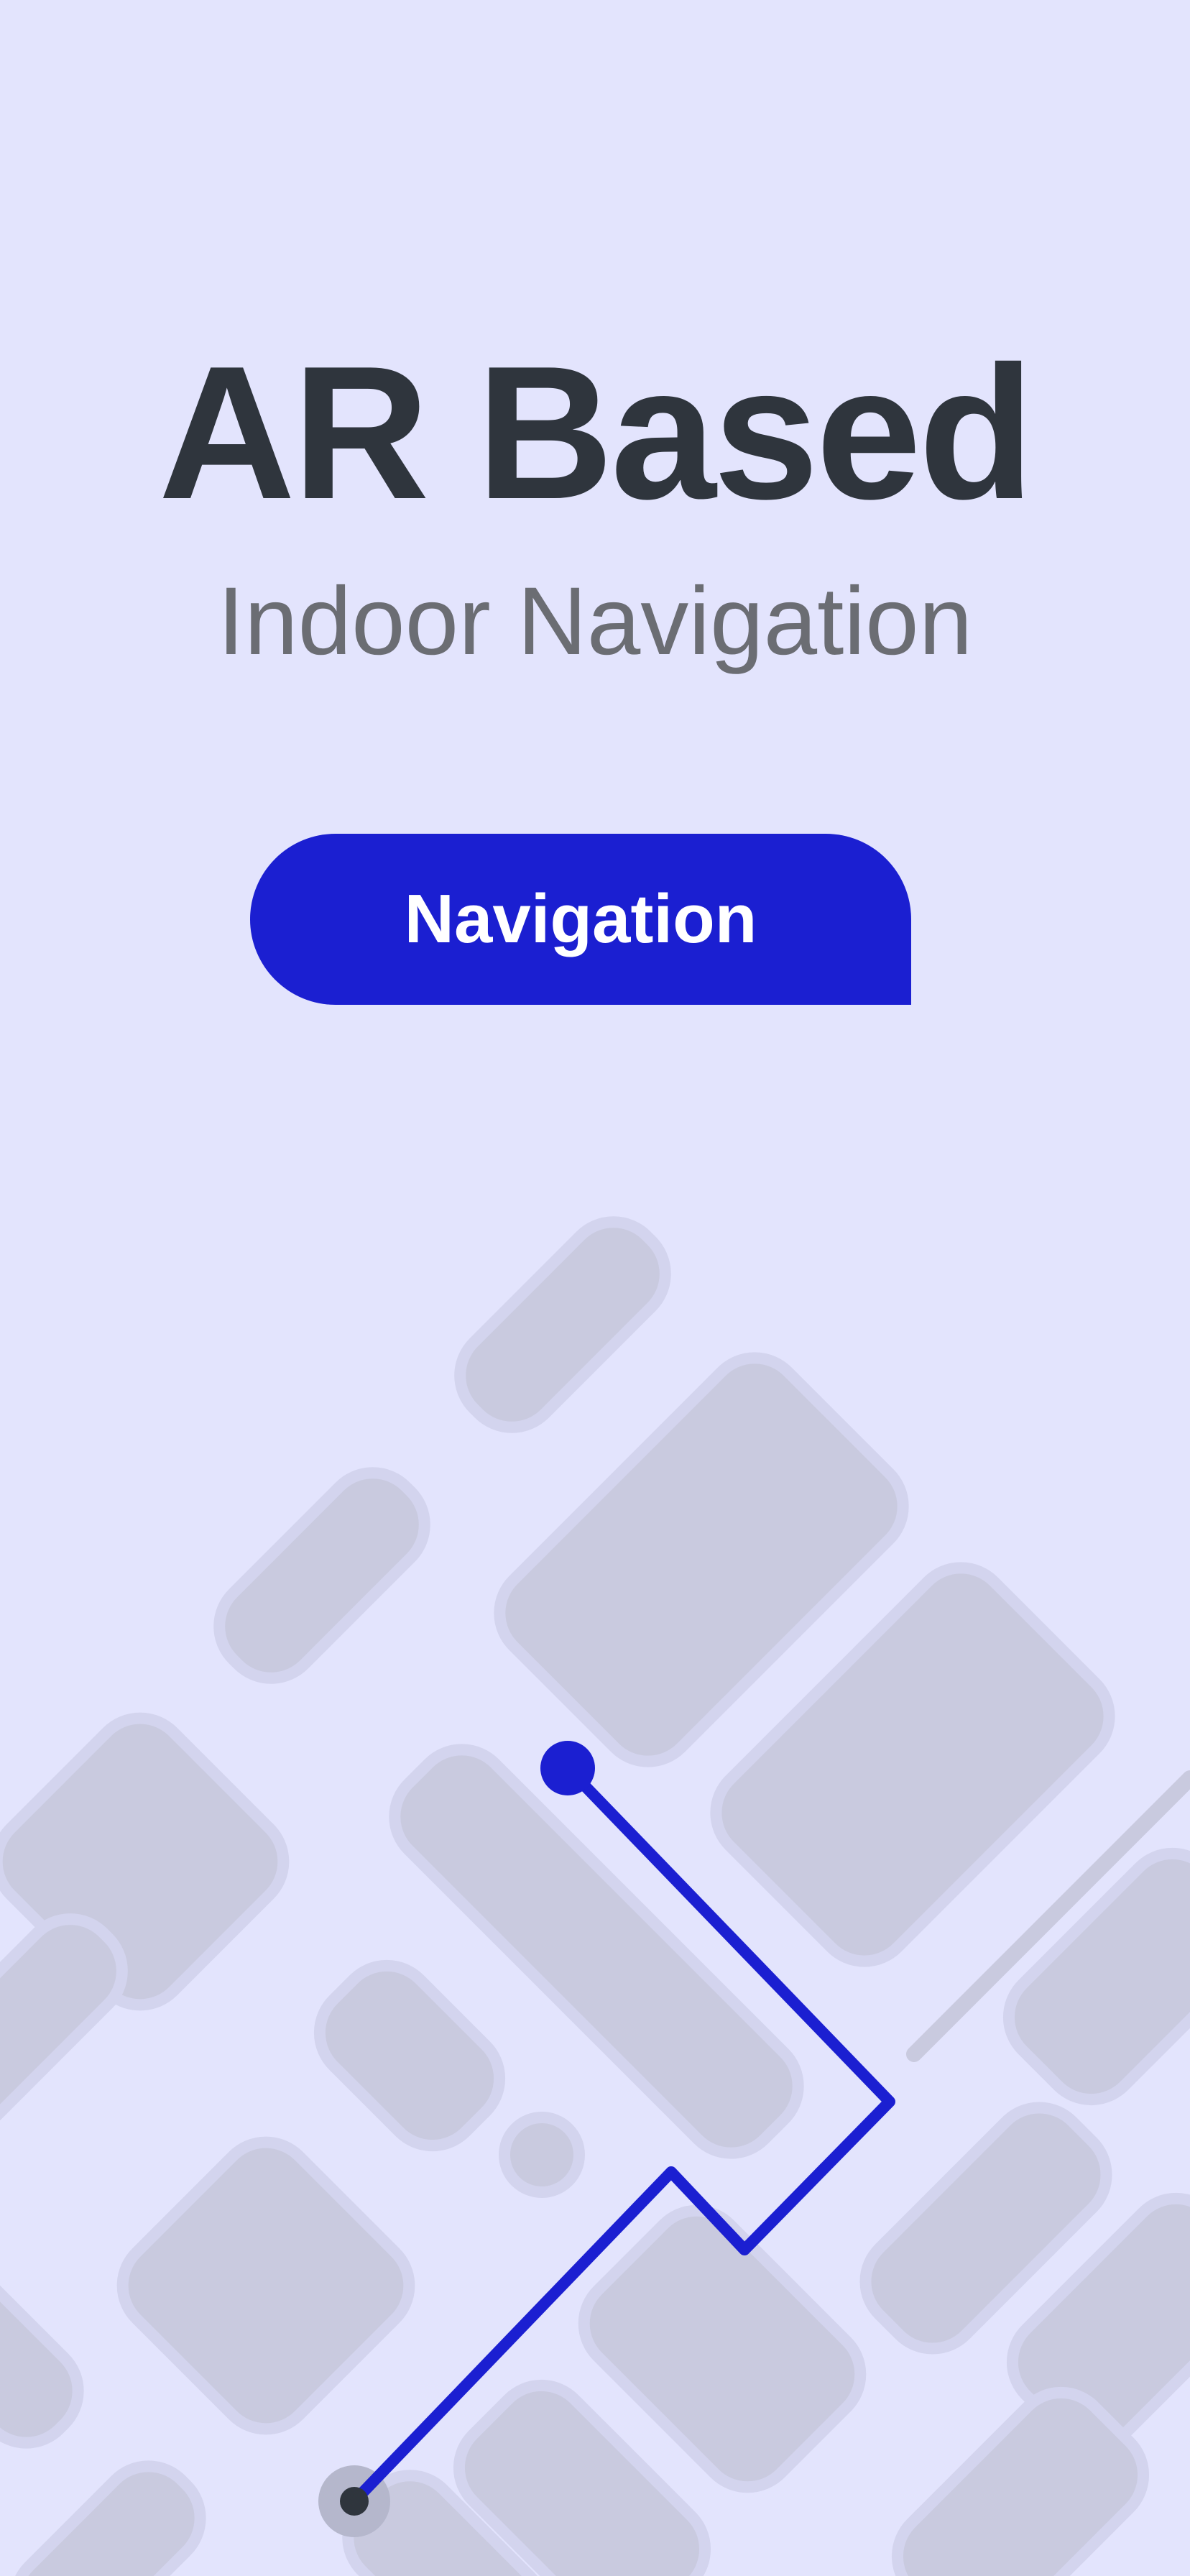 The height and width of the screenshot is (2576, 1190). I want to click on app-subtitle: Indoor Navigation, so click(595, 621).